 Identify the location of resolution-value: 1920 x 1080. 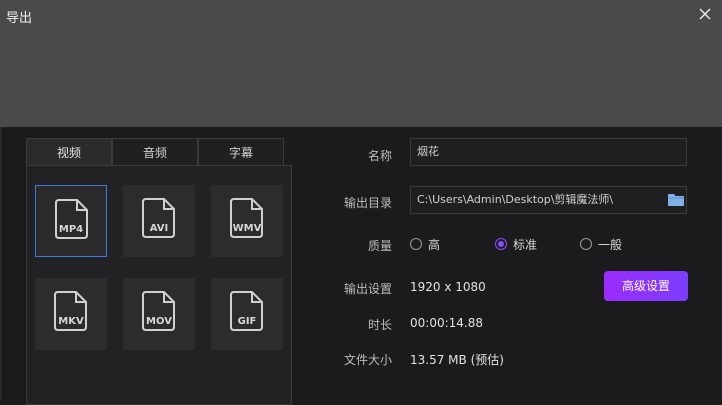
(448, 287).